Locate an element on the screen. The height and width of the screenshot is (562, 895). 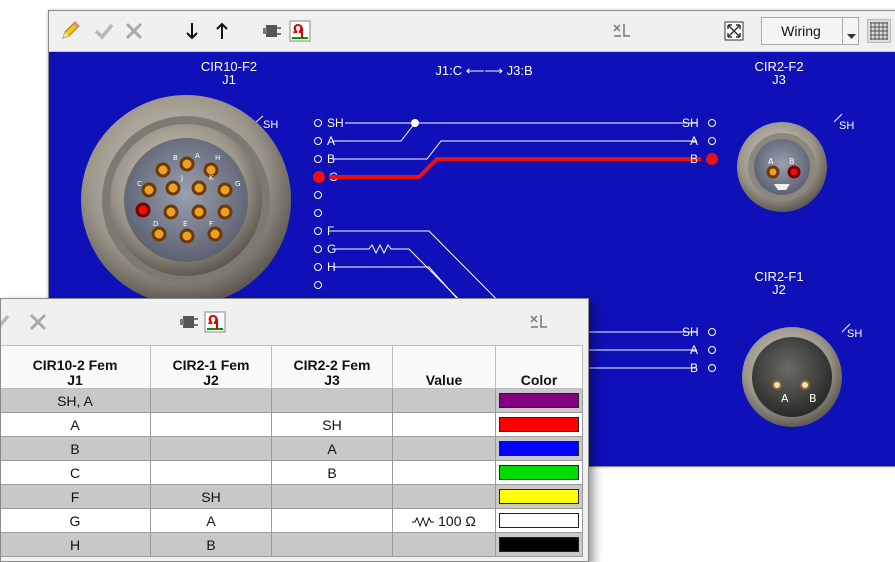
cell-j1: A is located at coordinates (76, 424).